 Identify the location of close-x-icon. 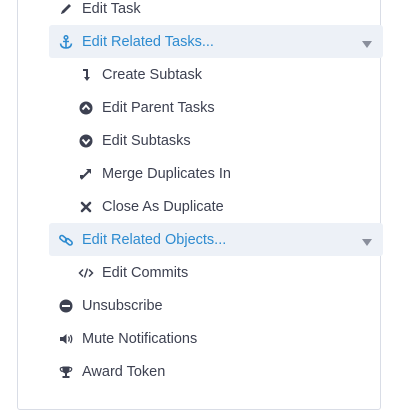
(86, 207).